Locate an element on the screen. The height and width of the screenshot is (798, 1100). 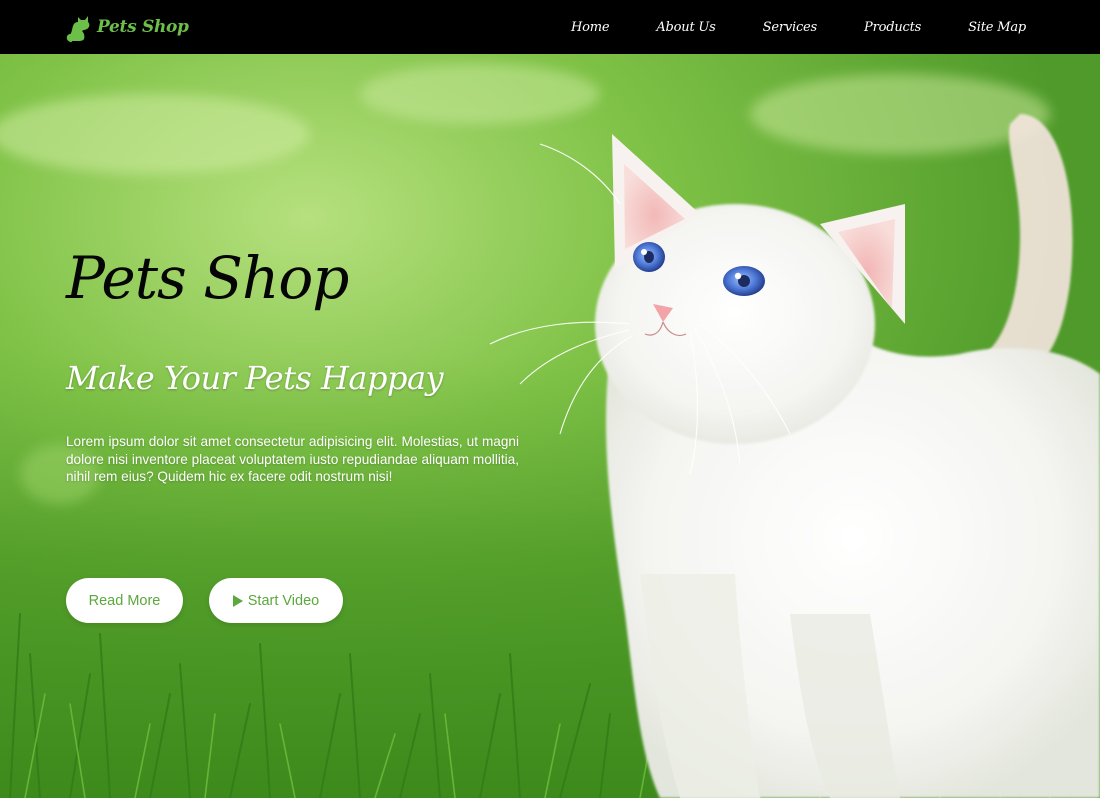
hero-subtitle: Make Your Pets Happay is located at coordinates (255, 378).